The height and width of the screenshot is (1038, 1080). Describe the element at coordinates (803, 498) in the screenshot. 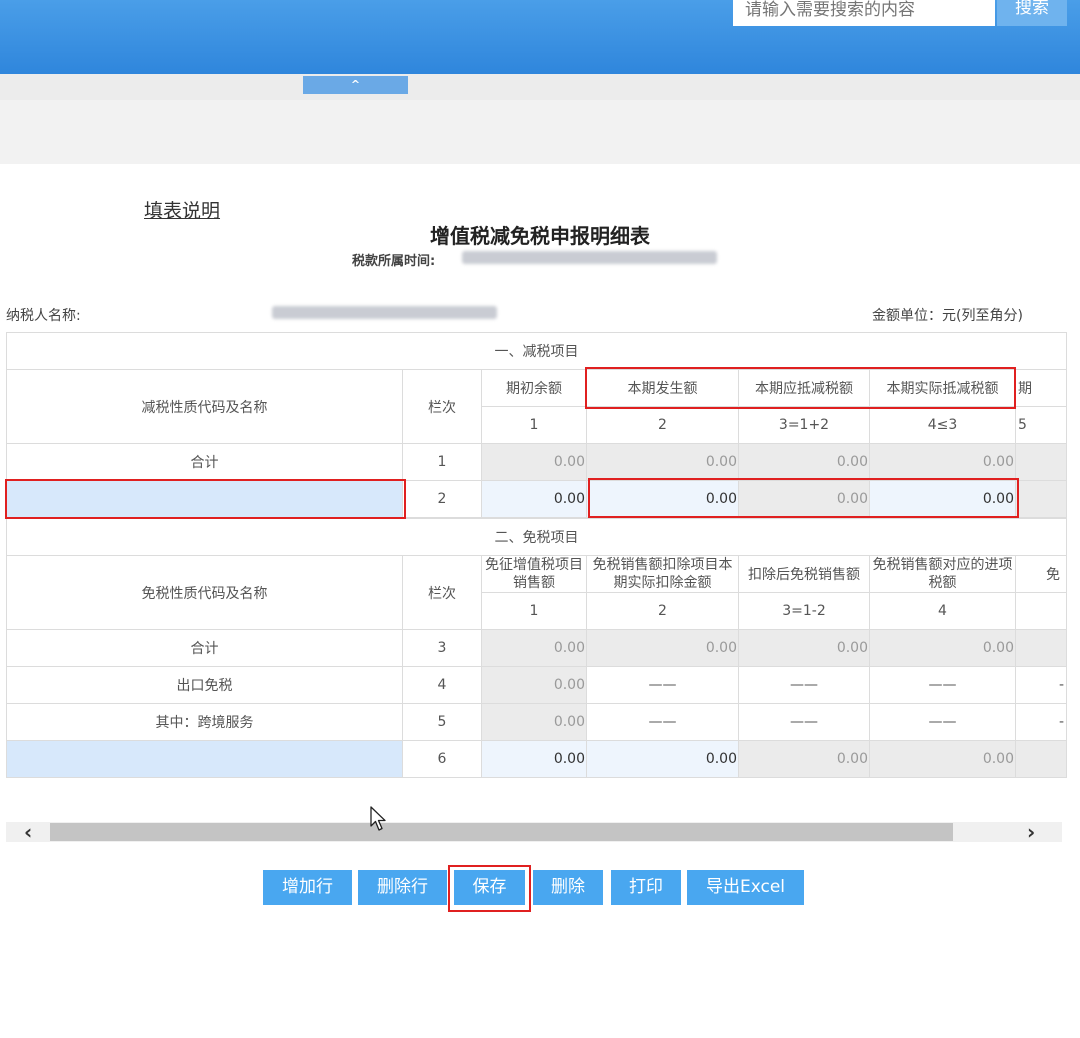

I see `highlight-box-amounts` at that location.